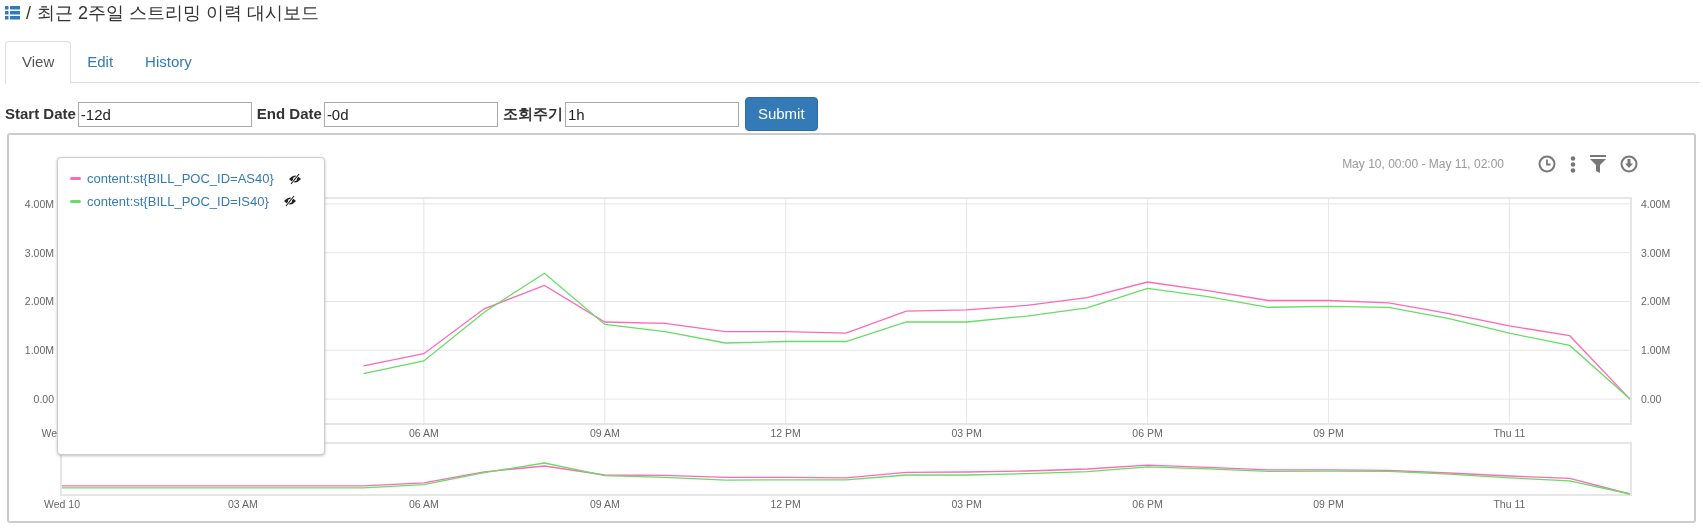  What do you see at coordinates (168, 62) in the screenshot?
I see `tab: History` at bounding box center [168, 62].